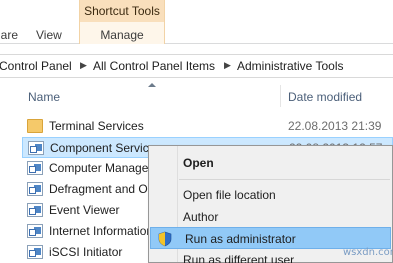 This screenshot has height=263, width=393. What do you see at coordinates (49, 35) in the screenshot?
I see `tab-view: View` at bounding box center [49, 35].